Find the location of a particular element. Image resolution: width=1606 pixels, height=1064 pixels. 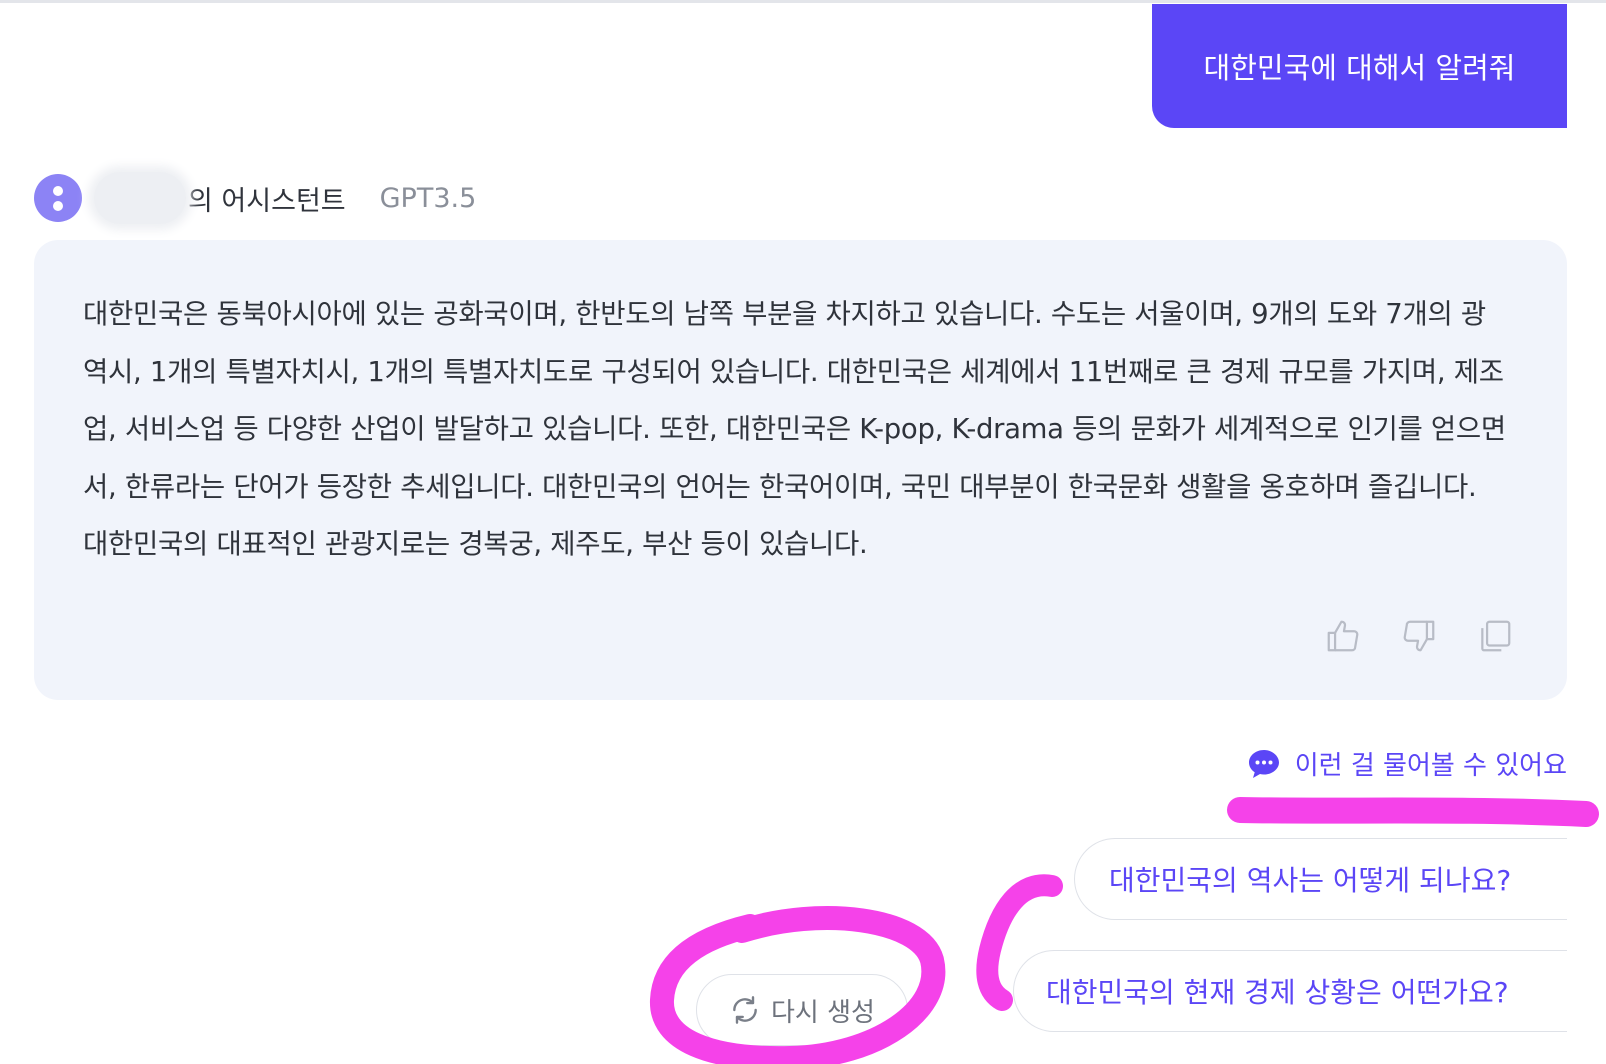

assistant-header: 의 어시스턴트 GPT3.5 is located at coordinates (255, 198).